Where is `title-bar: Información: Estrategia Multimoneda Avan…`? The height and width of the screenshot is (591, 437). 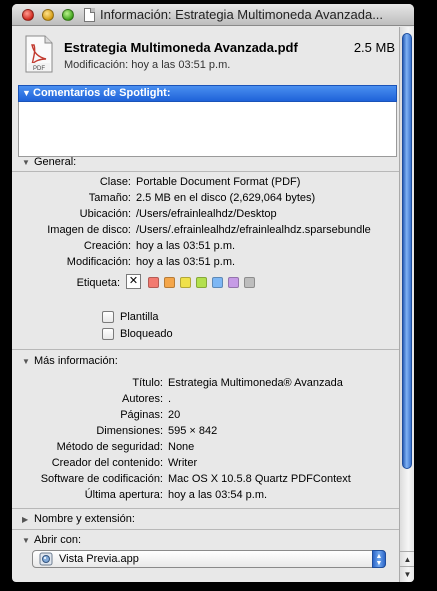 title-bar: Información: Estrategia Multimoneda Avan… is located at coordinates (213, 15).